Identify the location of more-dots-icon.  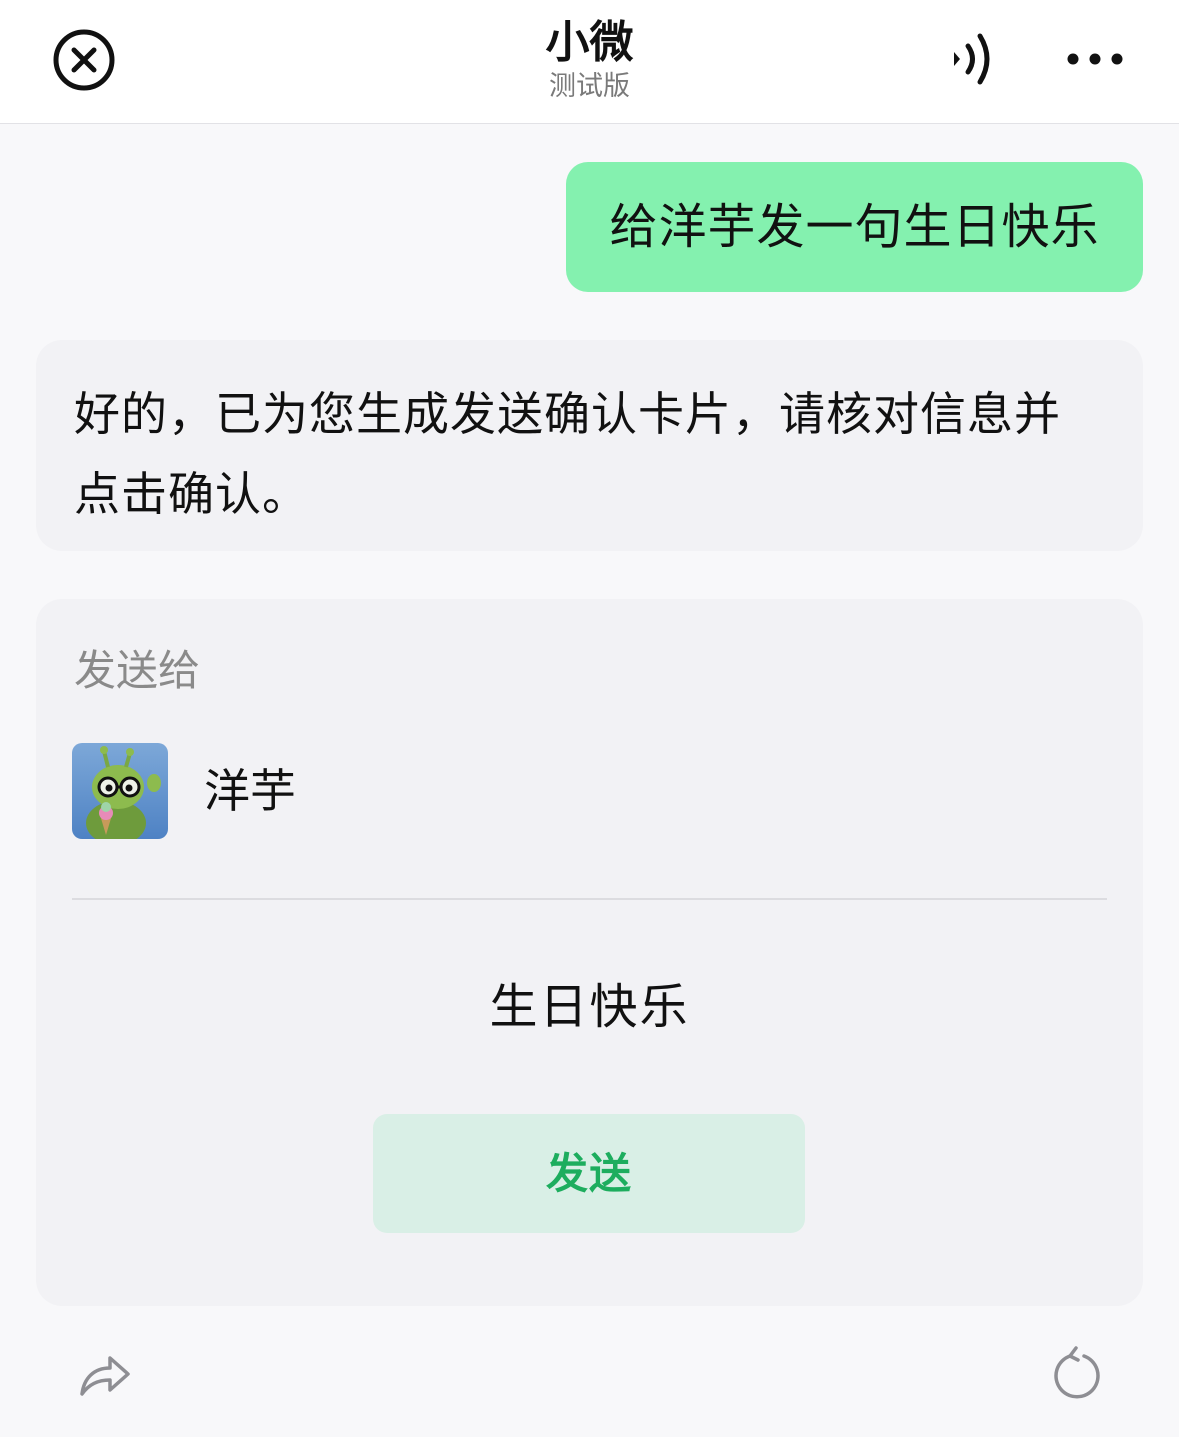
(1095, 59).